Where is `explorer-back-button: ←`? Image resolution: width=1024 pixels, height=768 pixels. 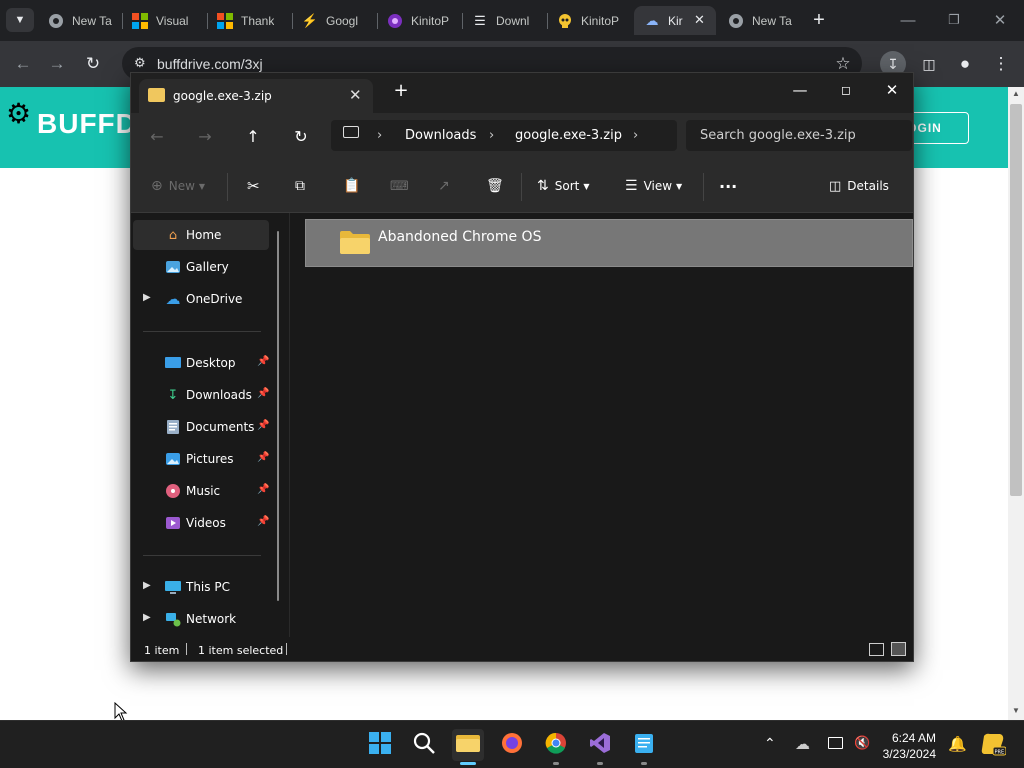 explorer-back-button: ← is located at coordinates (157, 136).